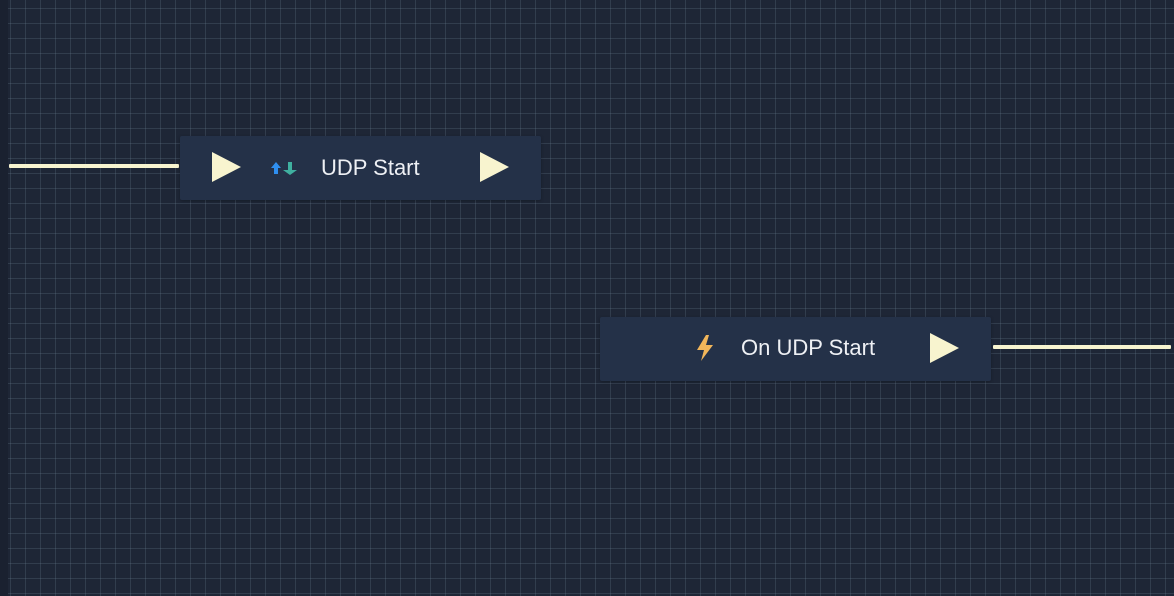  Describe the element at coordinates (226, 167) in the screenshot. I see `exec-input-pin` at that location.